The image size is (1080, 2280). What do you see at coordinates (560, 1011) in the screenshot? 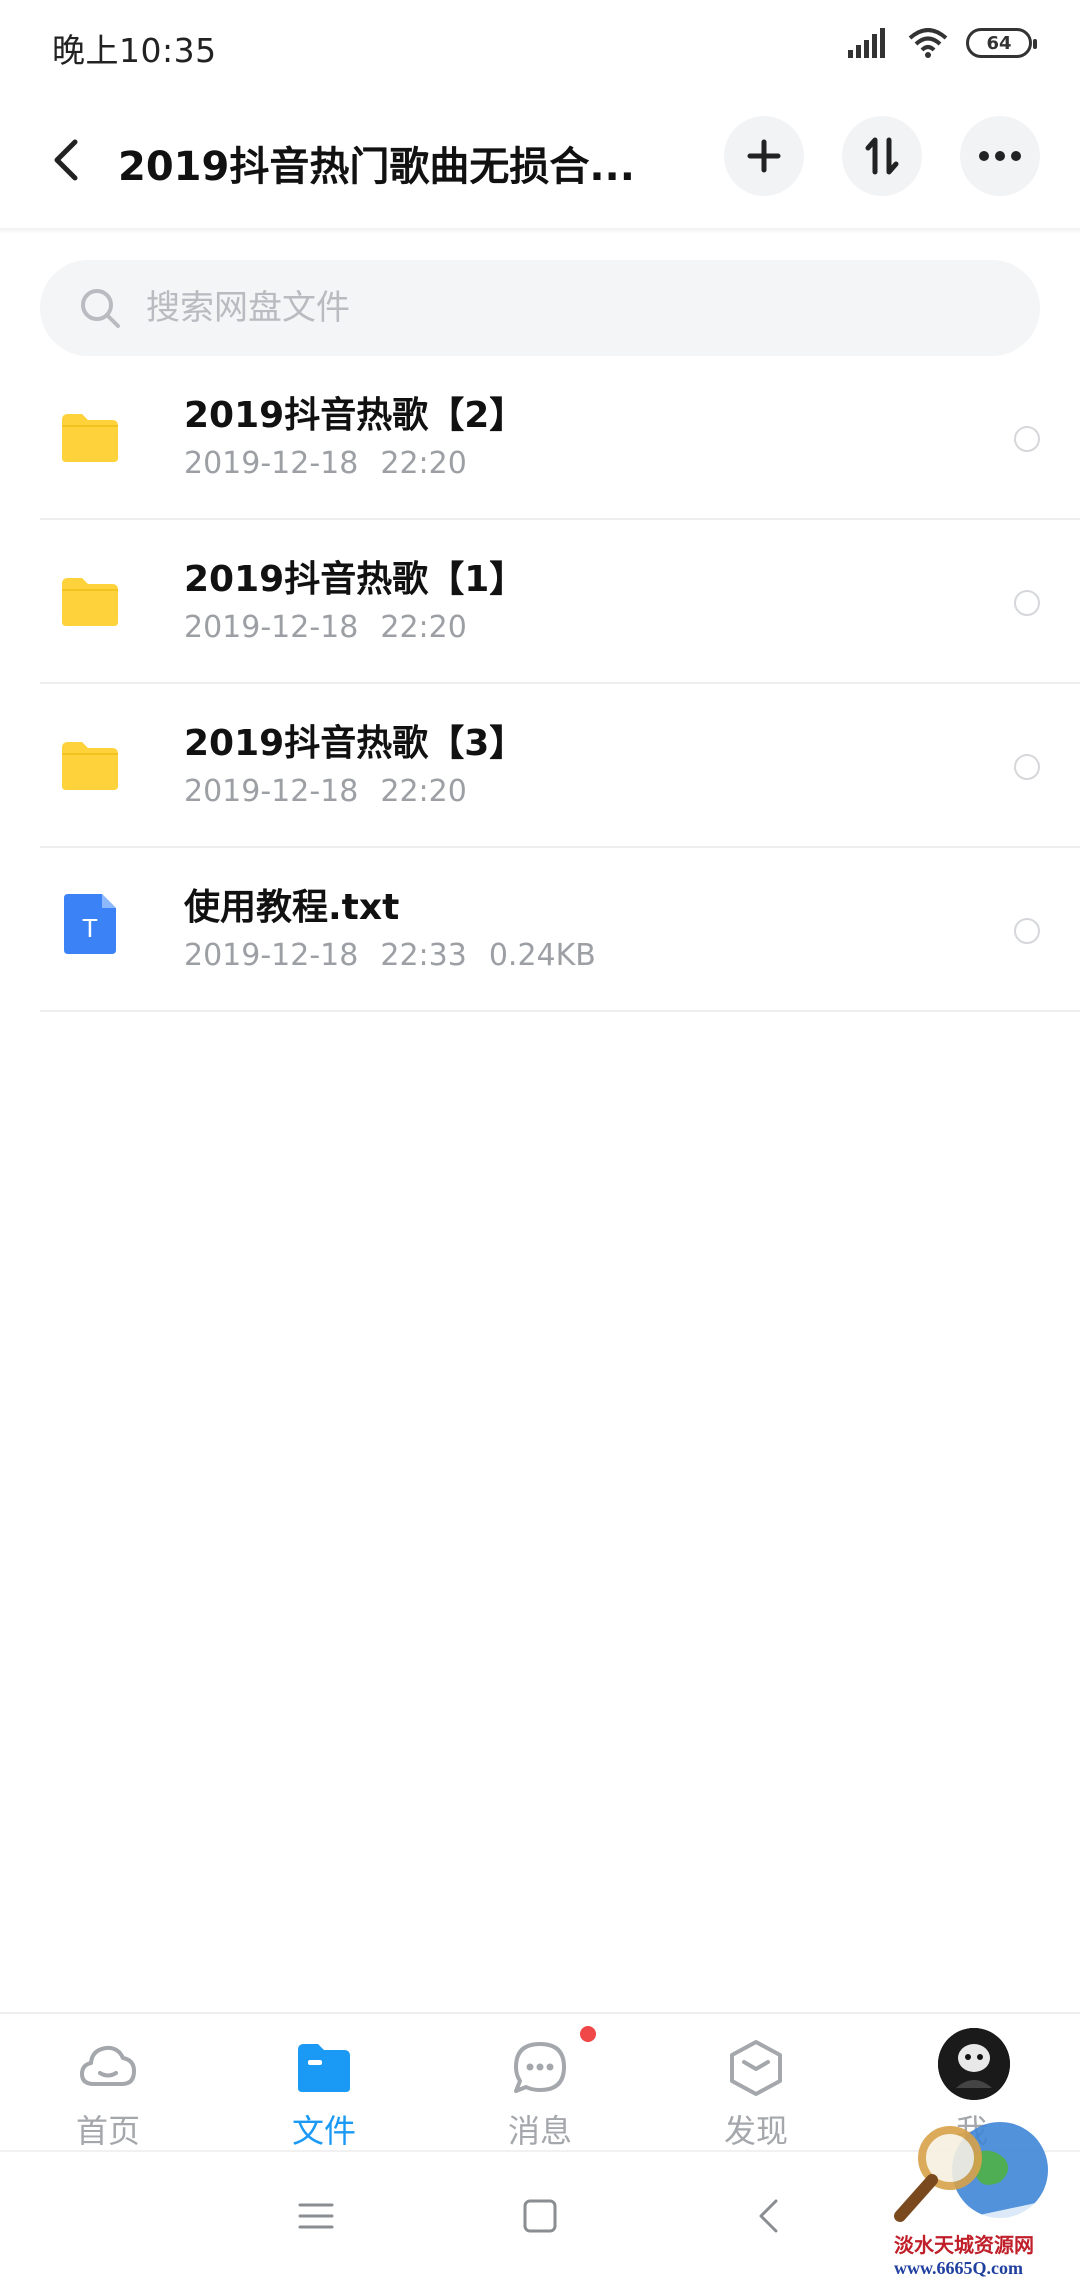
I see `row-divider` at bounding box center [560, 1011].